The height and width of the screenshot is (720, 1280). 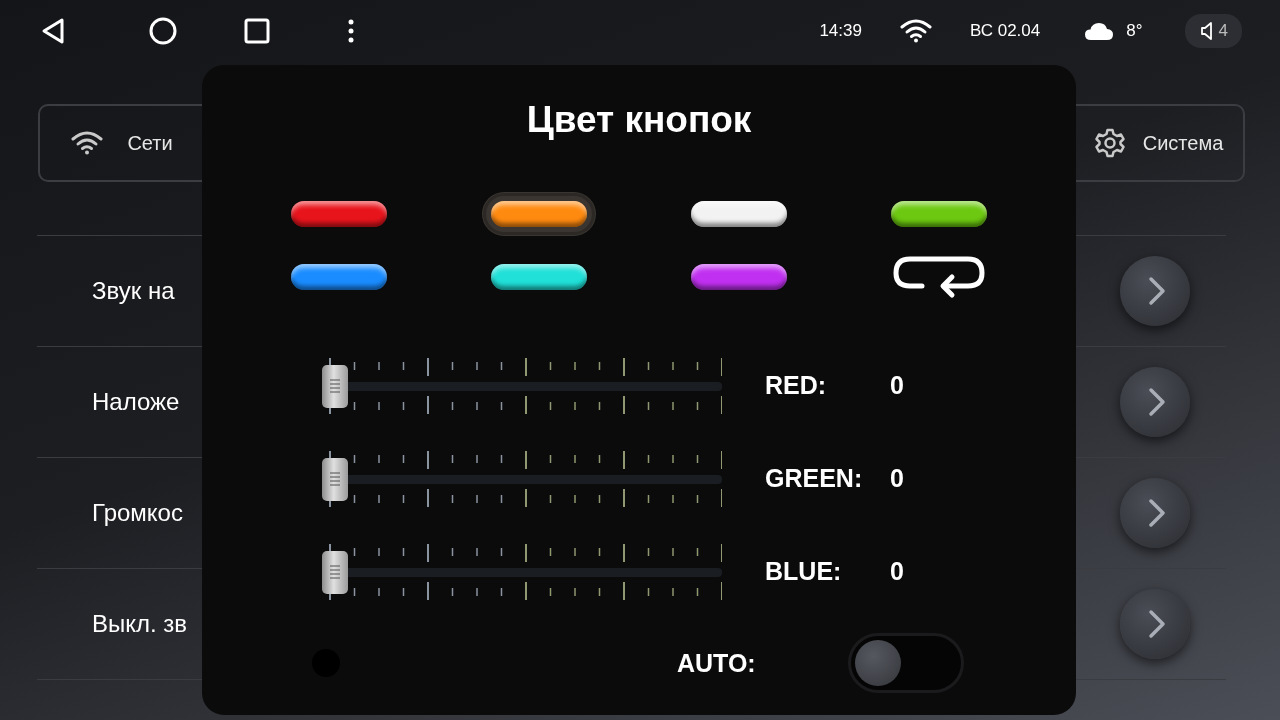 What do you see at coordinates (140, 624) in the screenshot?
I see `setting-label: Выкл. зв` at bounding box center [140, 624].